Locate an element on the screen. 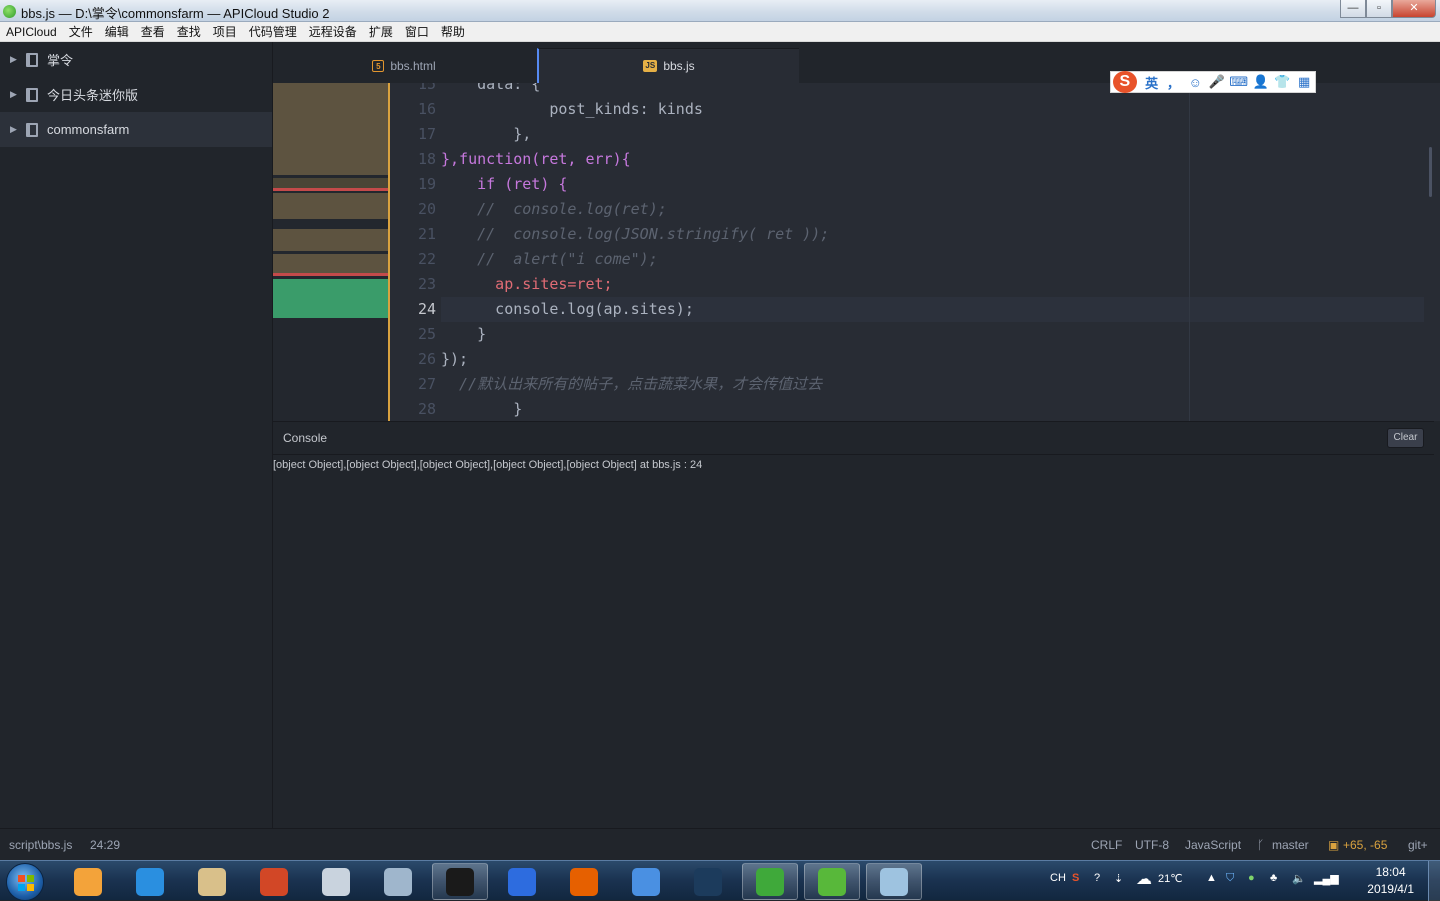  project-item: ▶ 掌令 is located at coordinates (136, 59).